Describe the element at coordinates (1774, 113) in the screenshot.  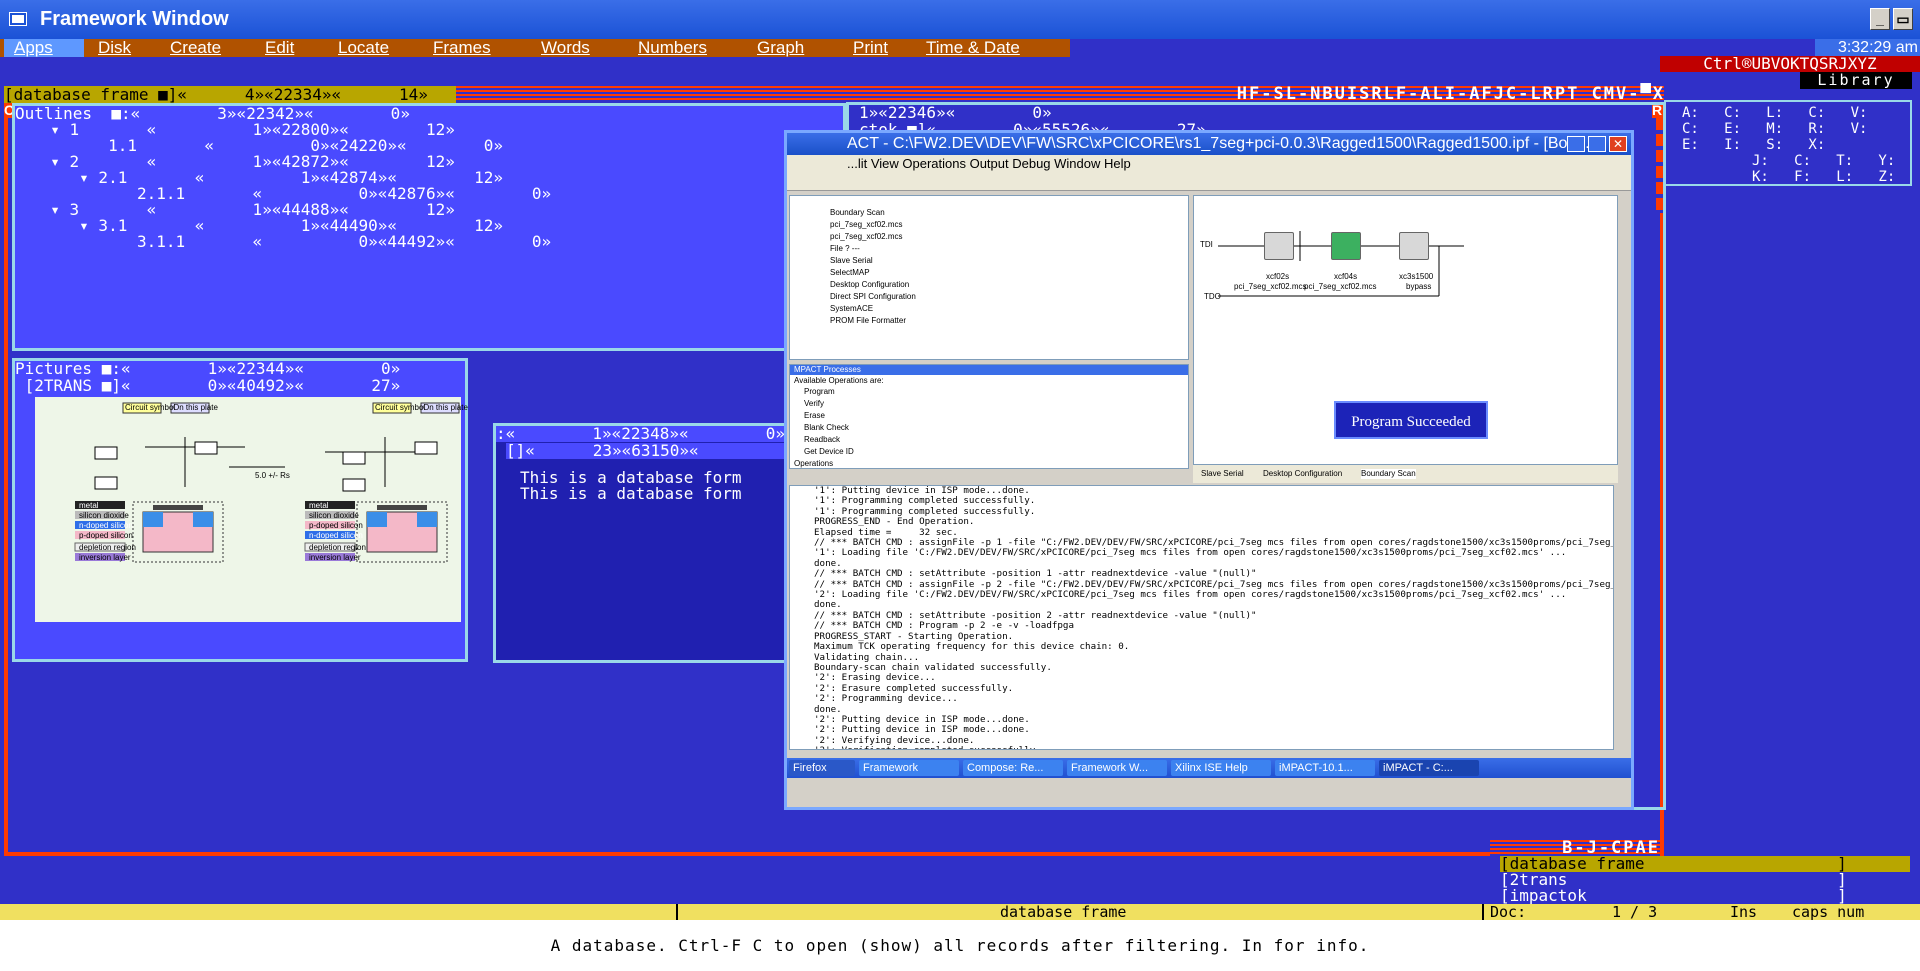
I see `drive-row: A: C: L: C: V:` at that location.